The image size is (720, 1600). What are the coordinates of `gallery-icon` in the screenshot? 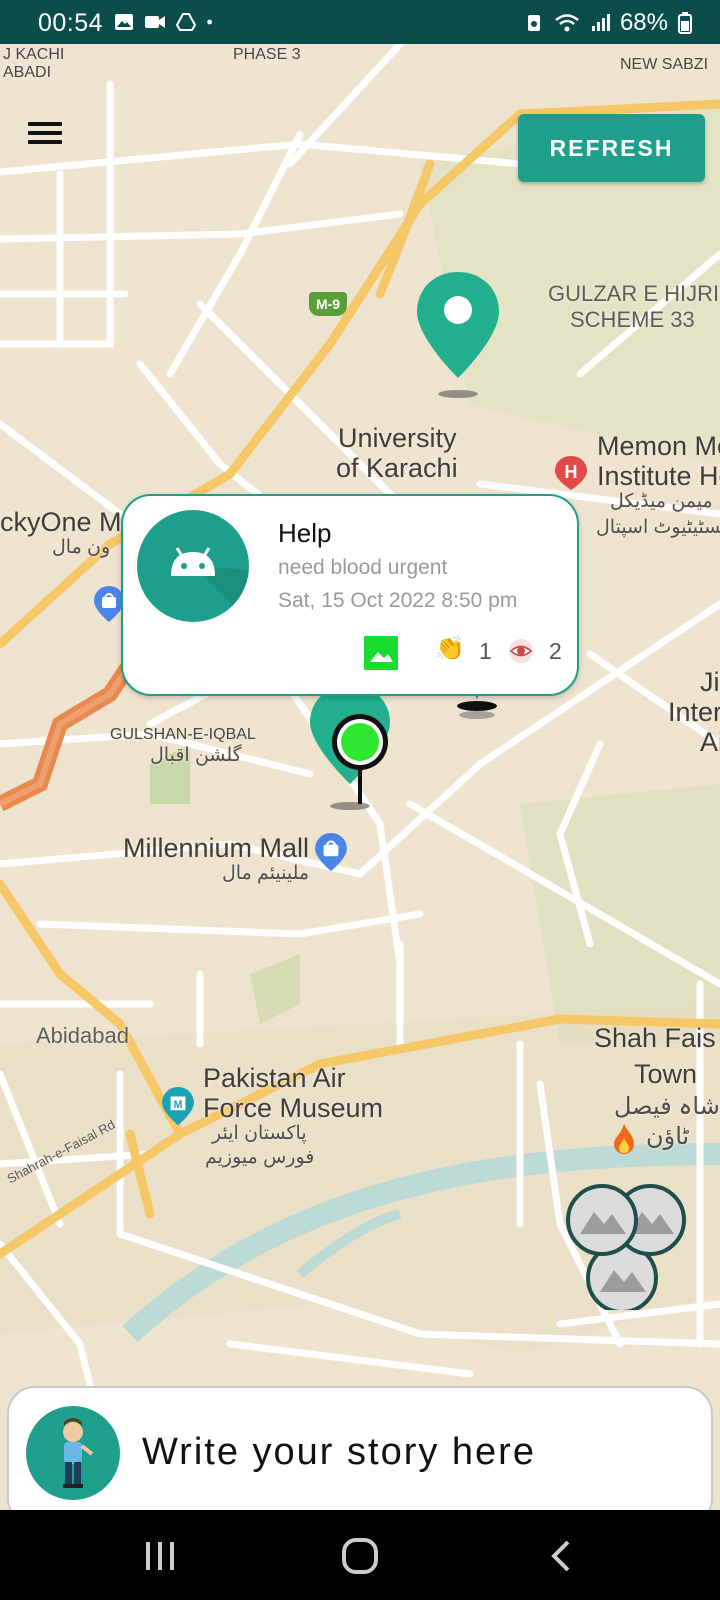 It's located at (124, 22).